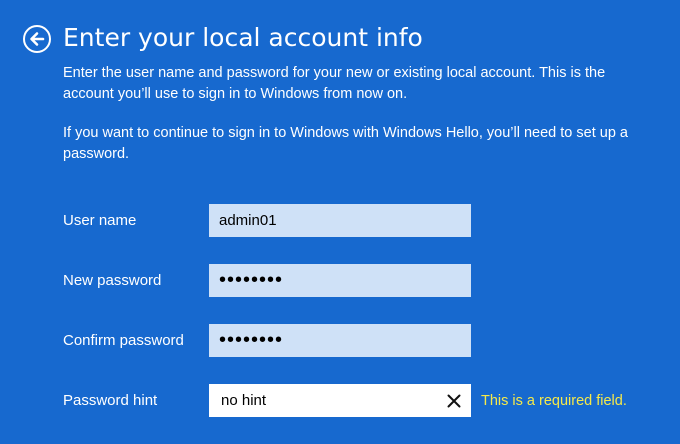 Image resolution: width=680 pixels, height=444 pixels. Describe the element at coordinates (123, 340) in the screenshot. I see `confirm-password-label: Confirm password` at that location.